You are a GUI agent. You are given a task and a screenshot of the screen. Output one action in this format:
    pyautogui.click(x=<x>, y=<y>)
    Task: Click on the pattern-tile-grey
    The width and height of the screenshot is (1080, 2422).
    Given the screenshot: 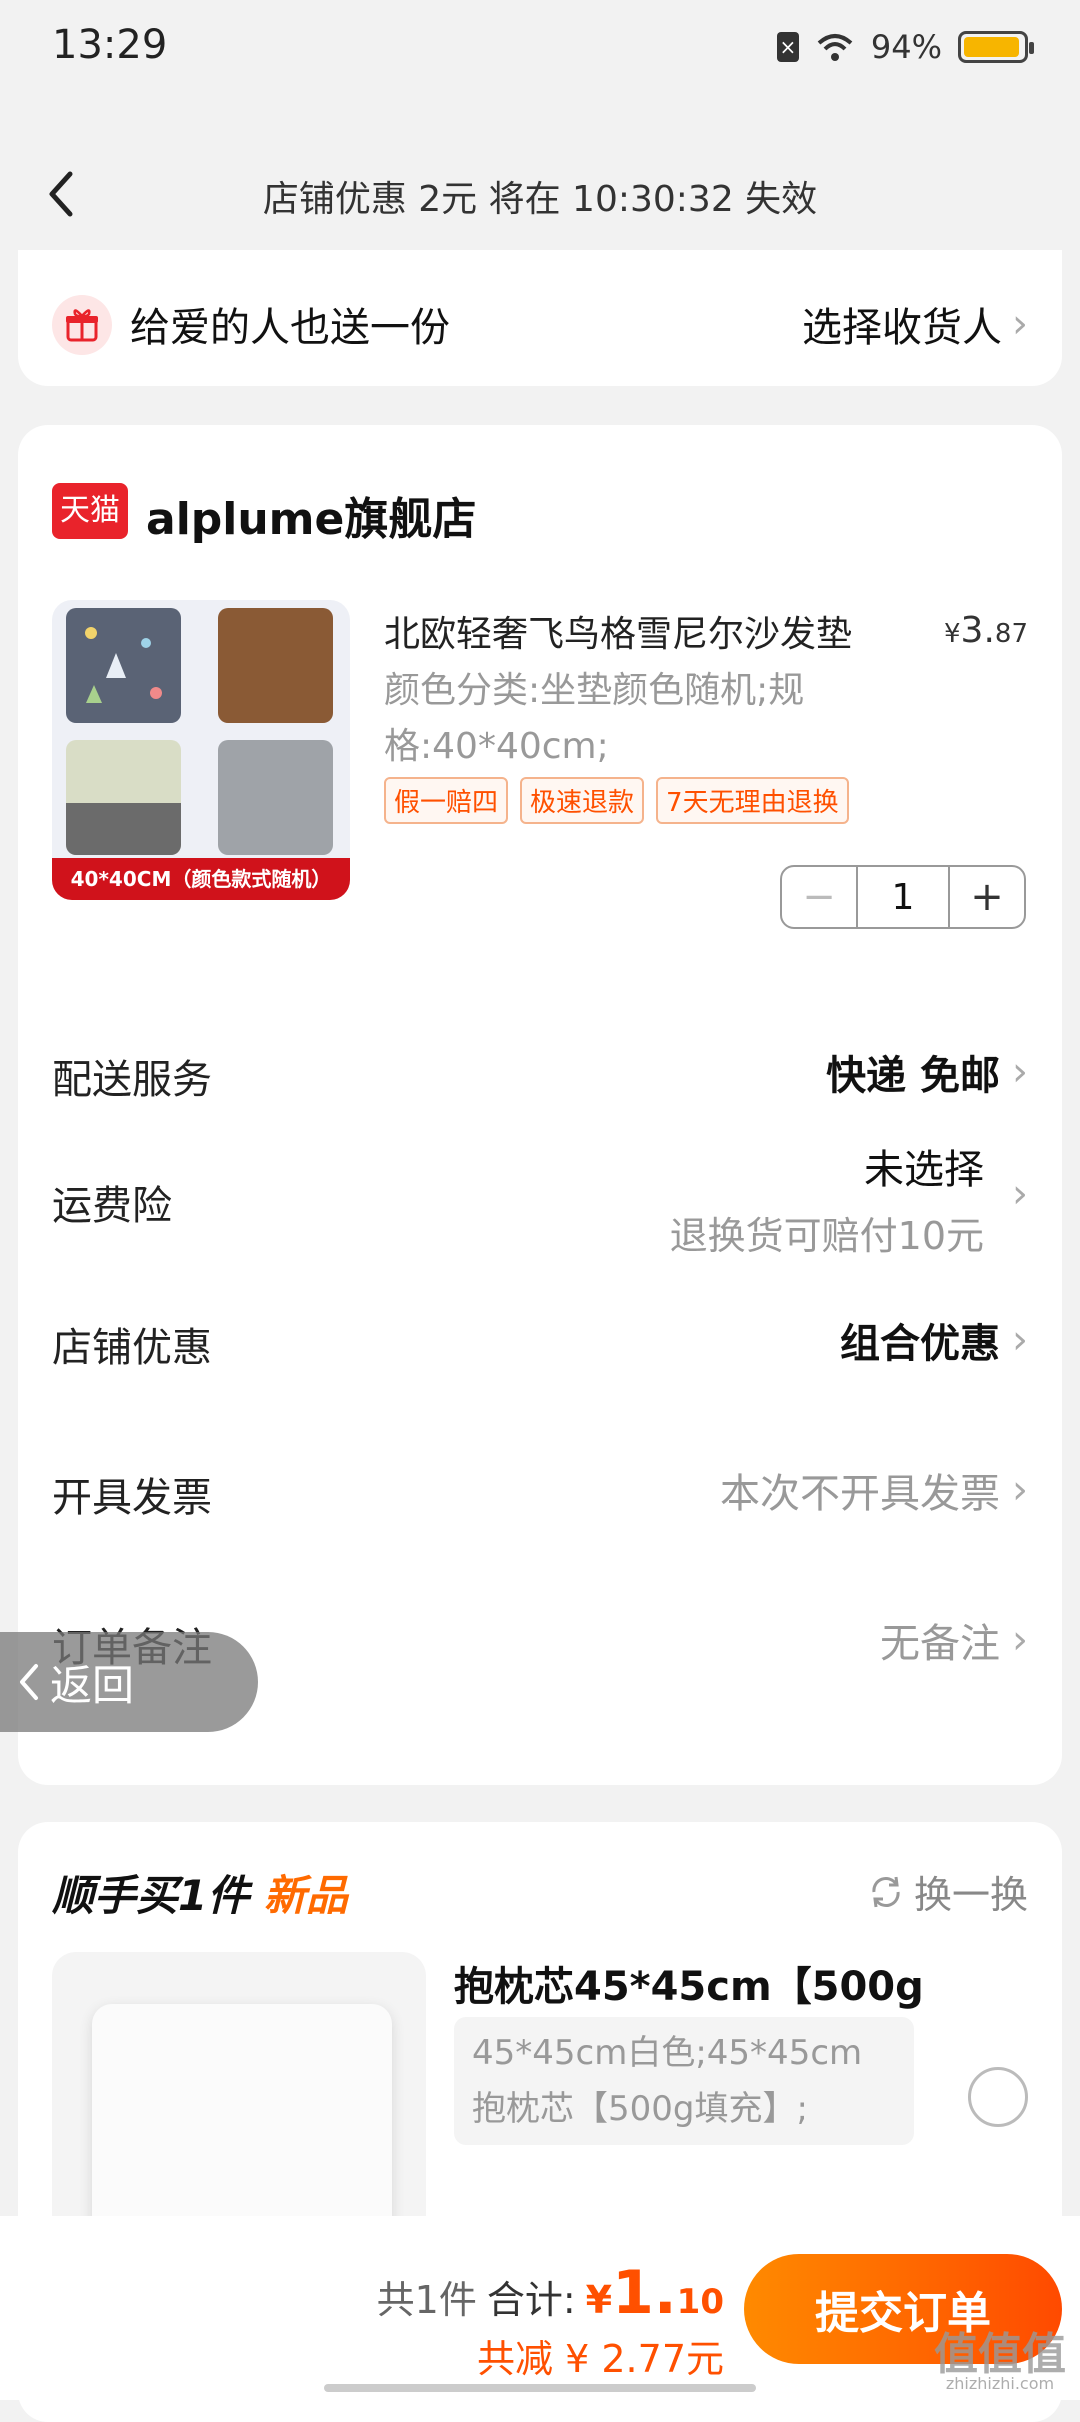 What is the action you would take?
    pyautogui.click(x=275, y=797)
    